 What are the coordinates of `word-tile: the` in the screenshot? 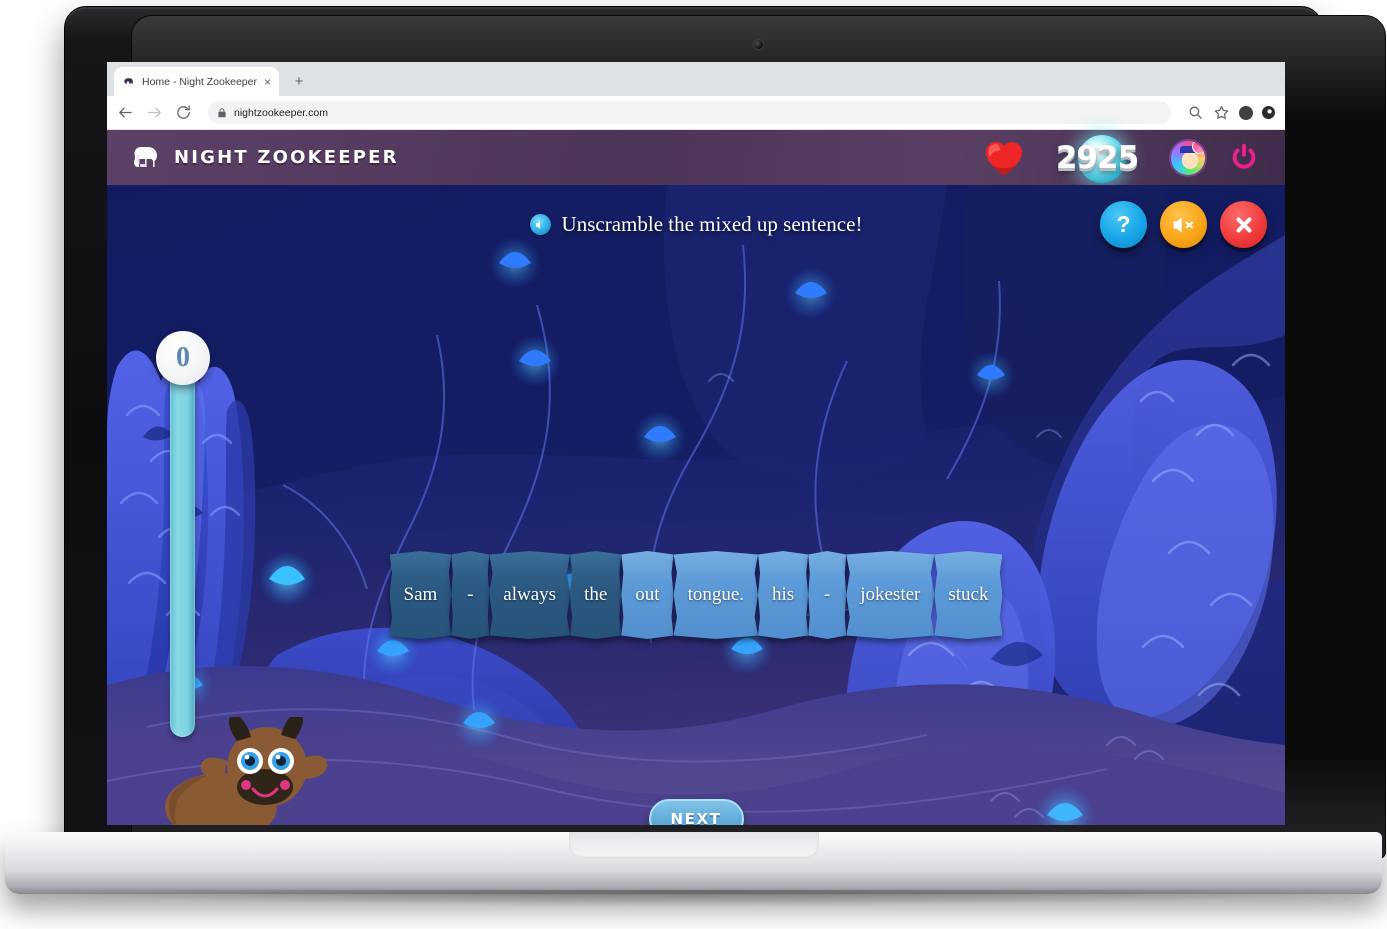 It's located at (596, 595).